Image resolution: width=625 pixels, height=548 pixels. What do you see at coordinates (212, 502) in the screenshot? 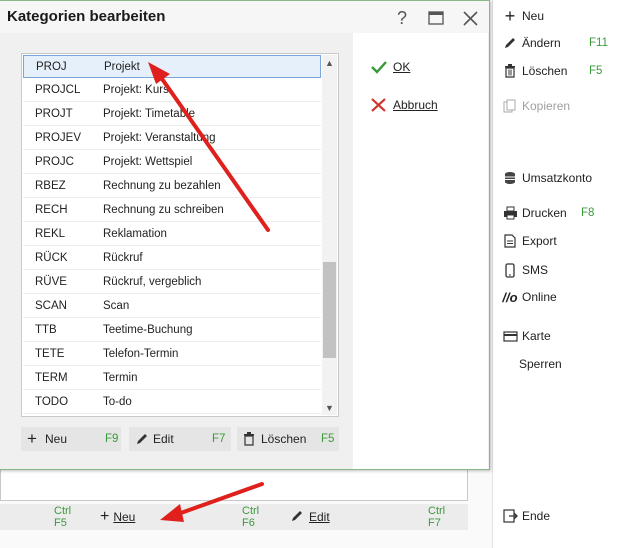
I see `arrow-to-new-button` at bounding box center [212, 502].